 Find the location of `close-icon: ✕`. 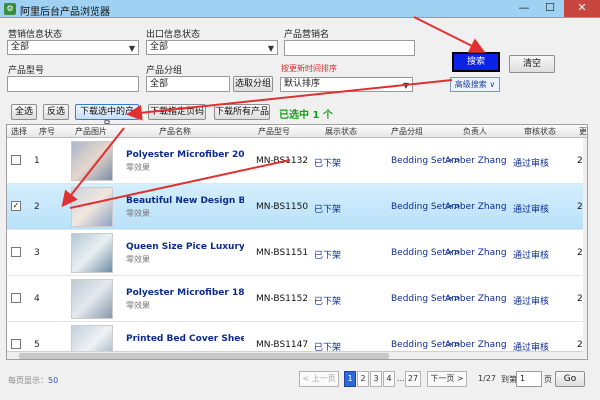

close-icon: ✕ is located at coordinates (582, 8).